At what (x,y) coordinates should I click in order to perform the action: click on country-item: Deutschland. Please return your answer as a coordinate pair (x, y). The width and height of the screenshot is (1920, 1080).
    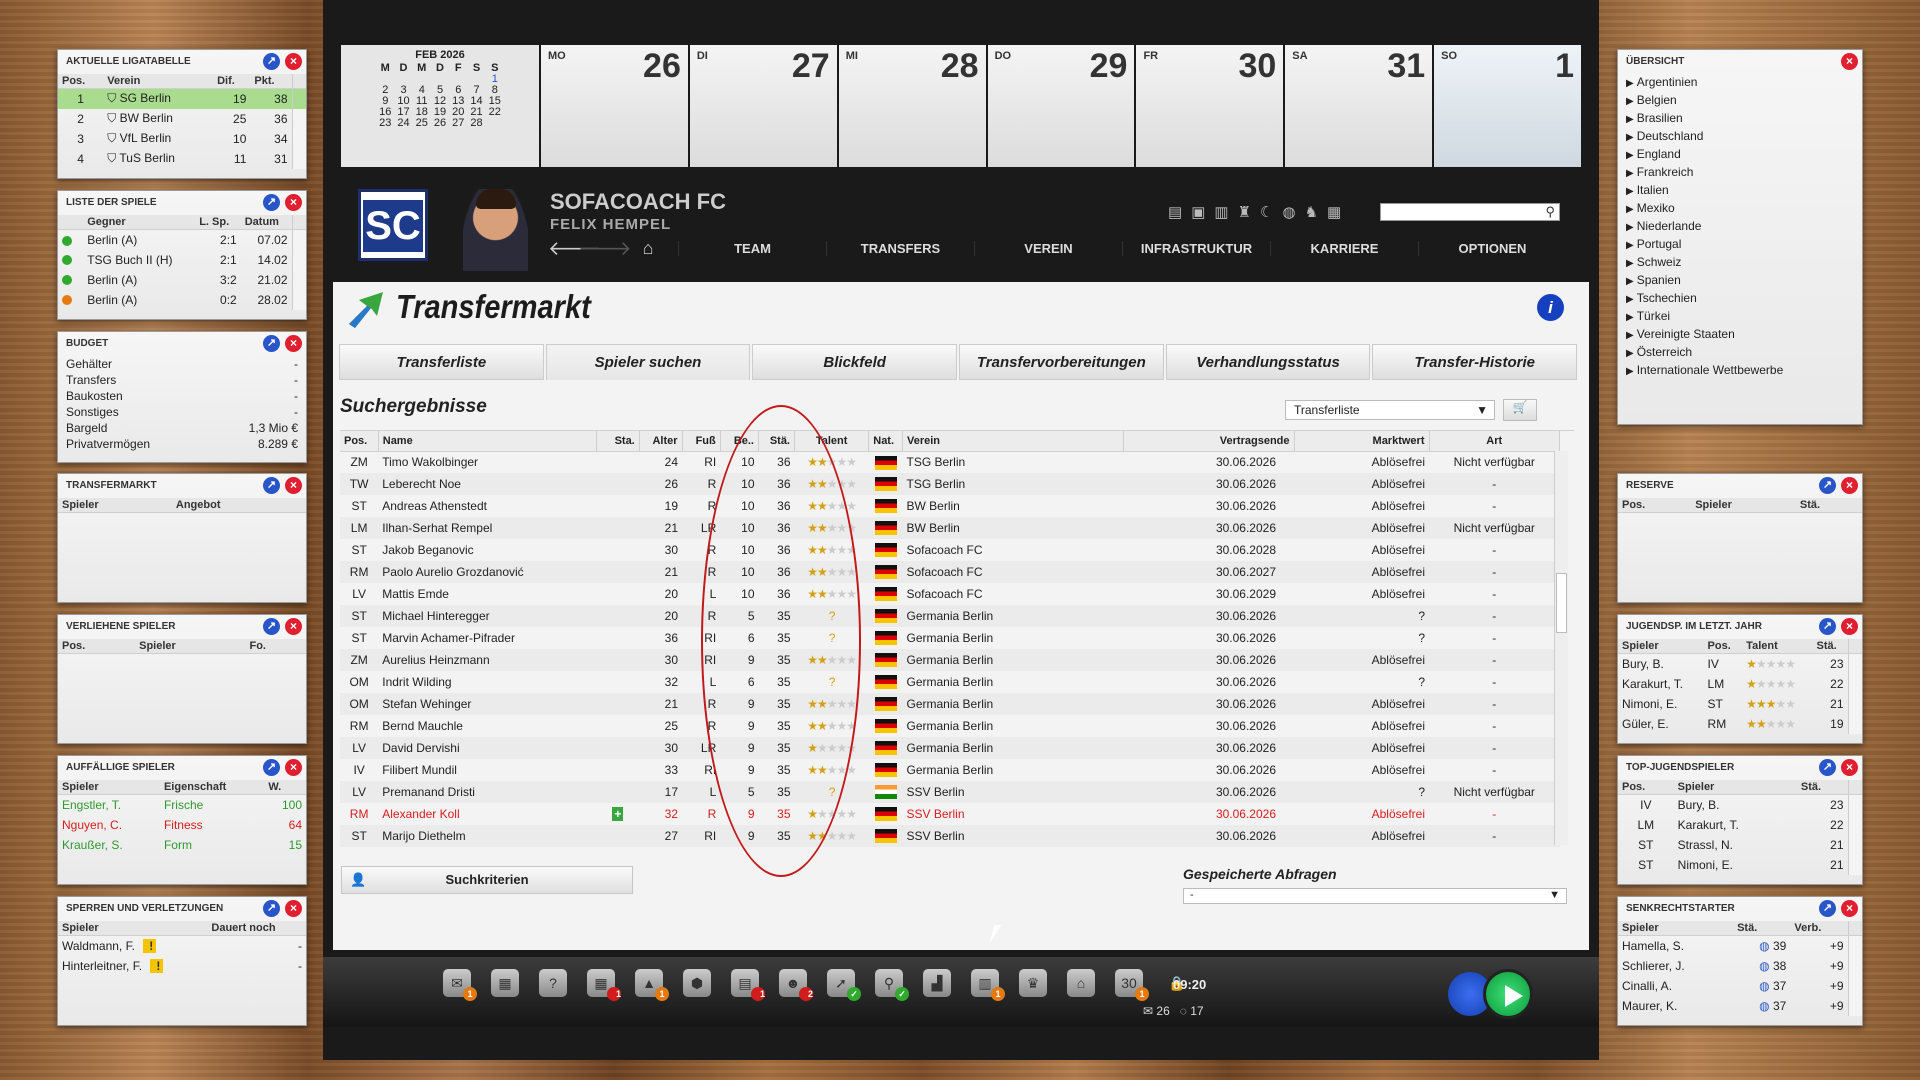
    Looking at the image, I should click on (1740, 137).